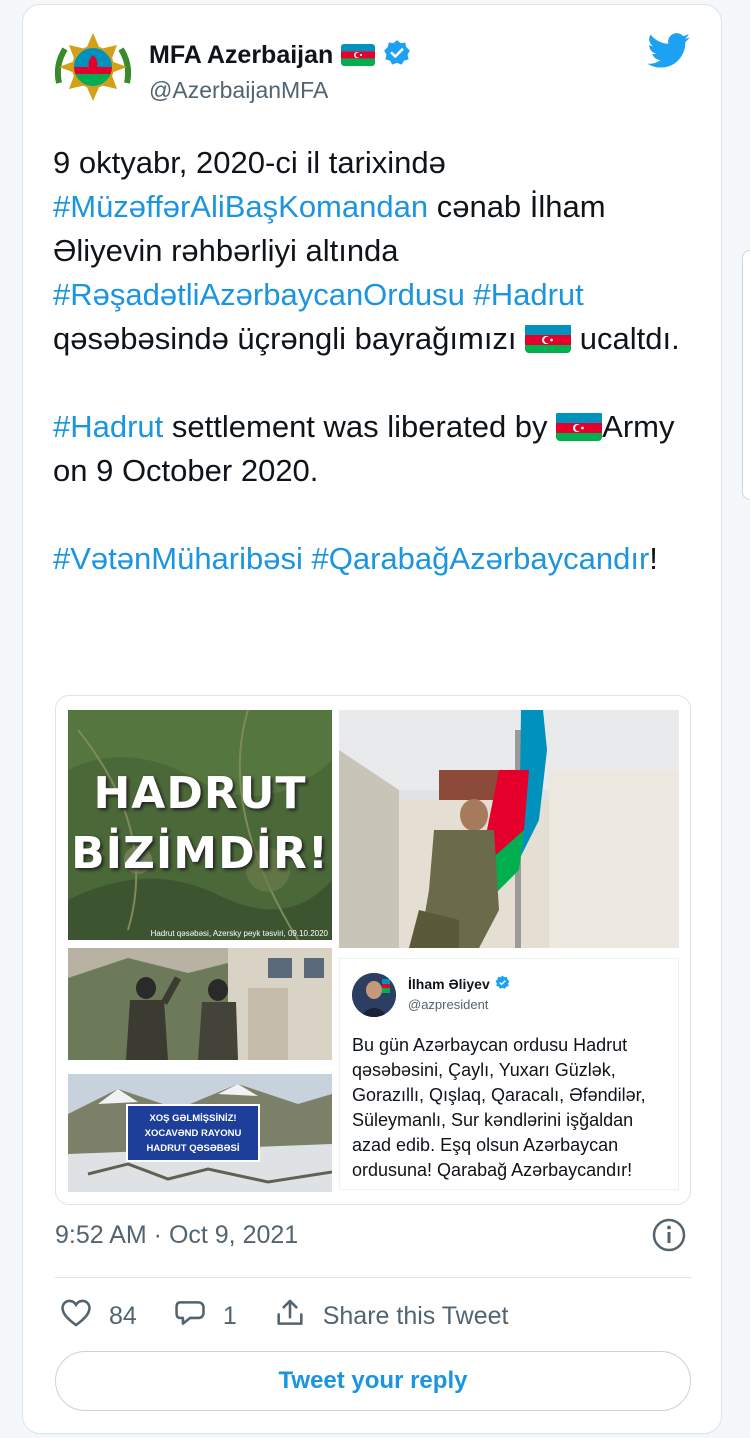  What do you see at coordinates (373, 1381) in the screenshot?
I see `tweet-your-reply-button: Tweet your reply` at bounding box center [373, 1381].